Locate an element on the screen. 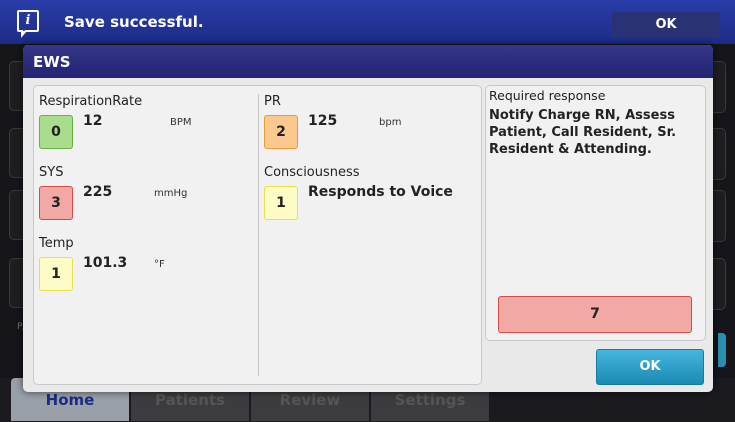 This screenshot has height=422, width=735. param-label: PR is located at coordinates (272, 101).